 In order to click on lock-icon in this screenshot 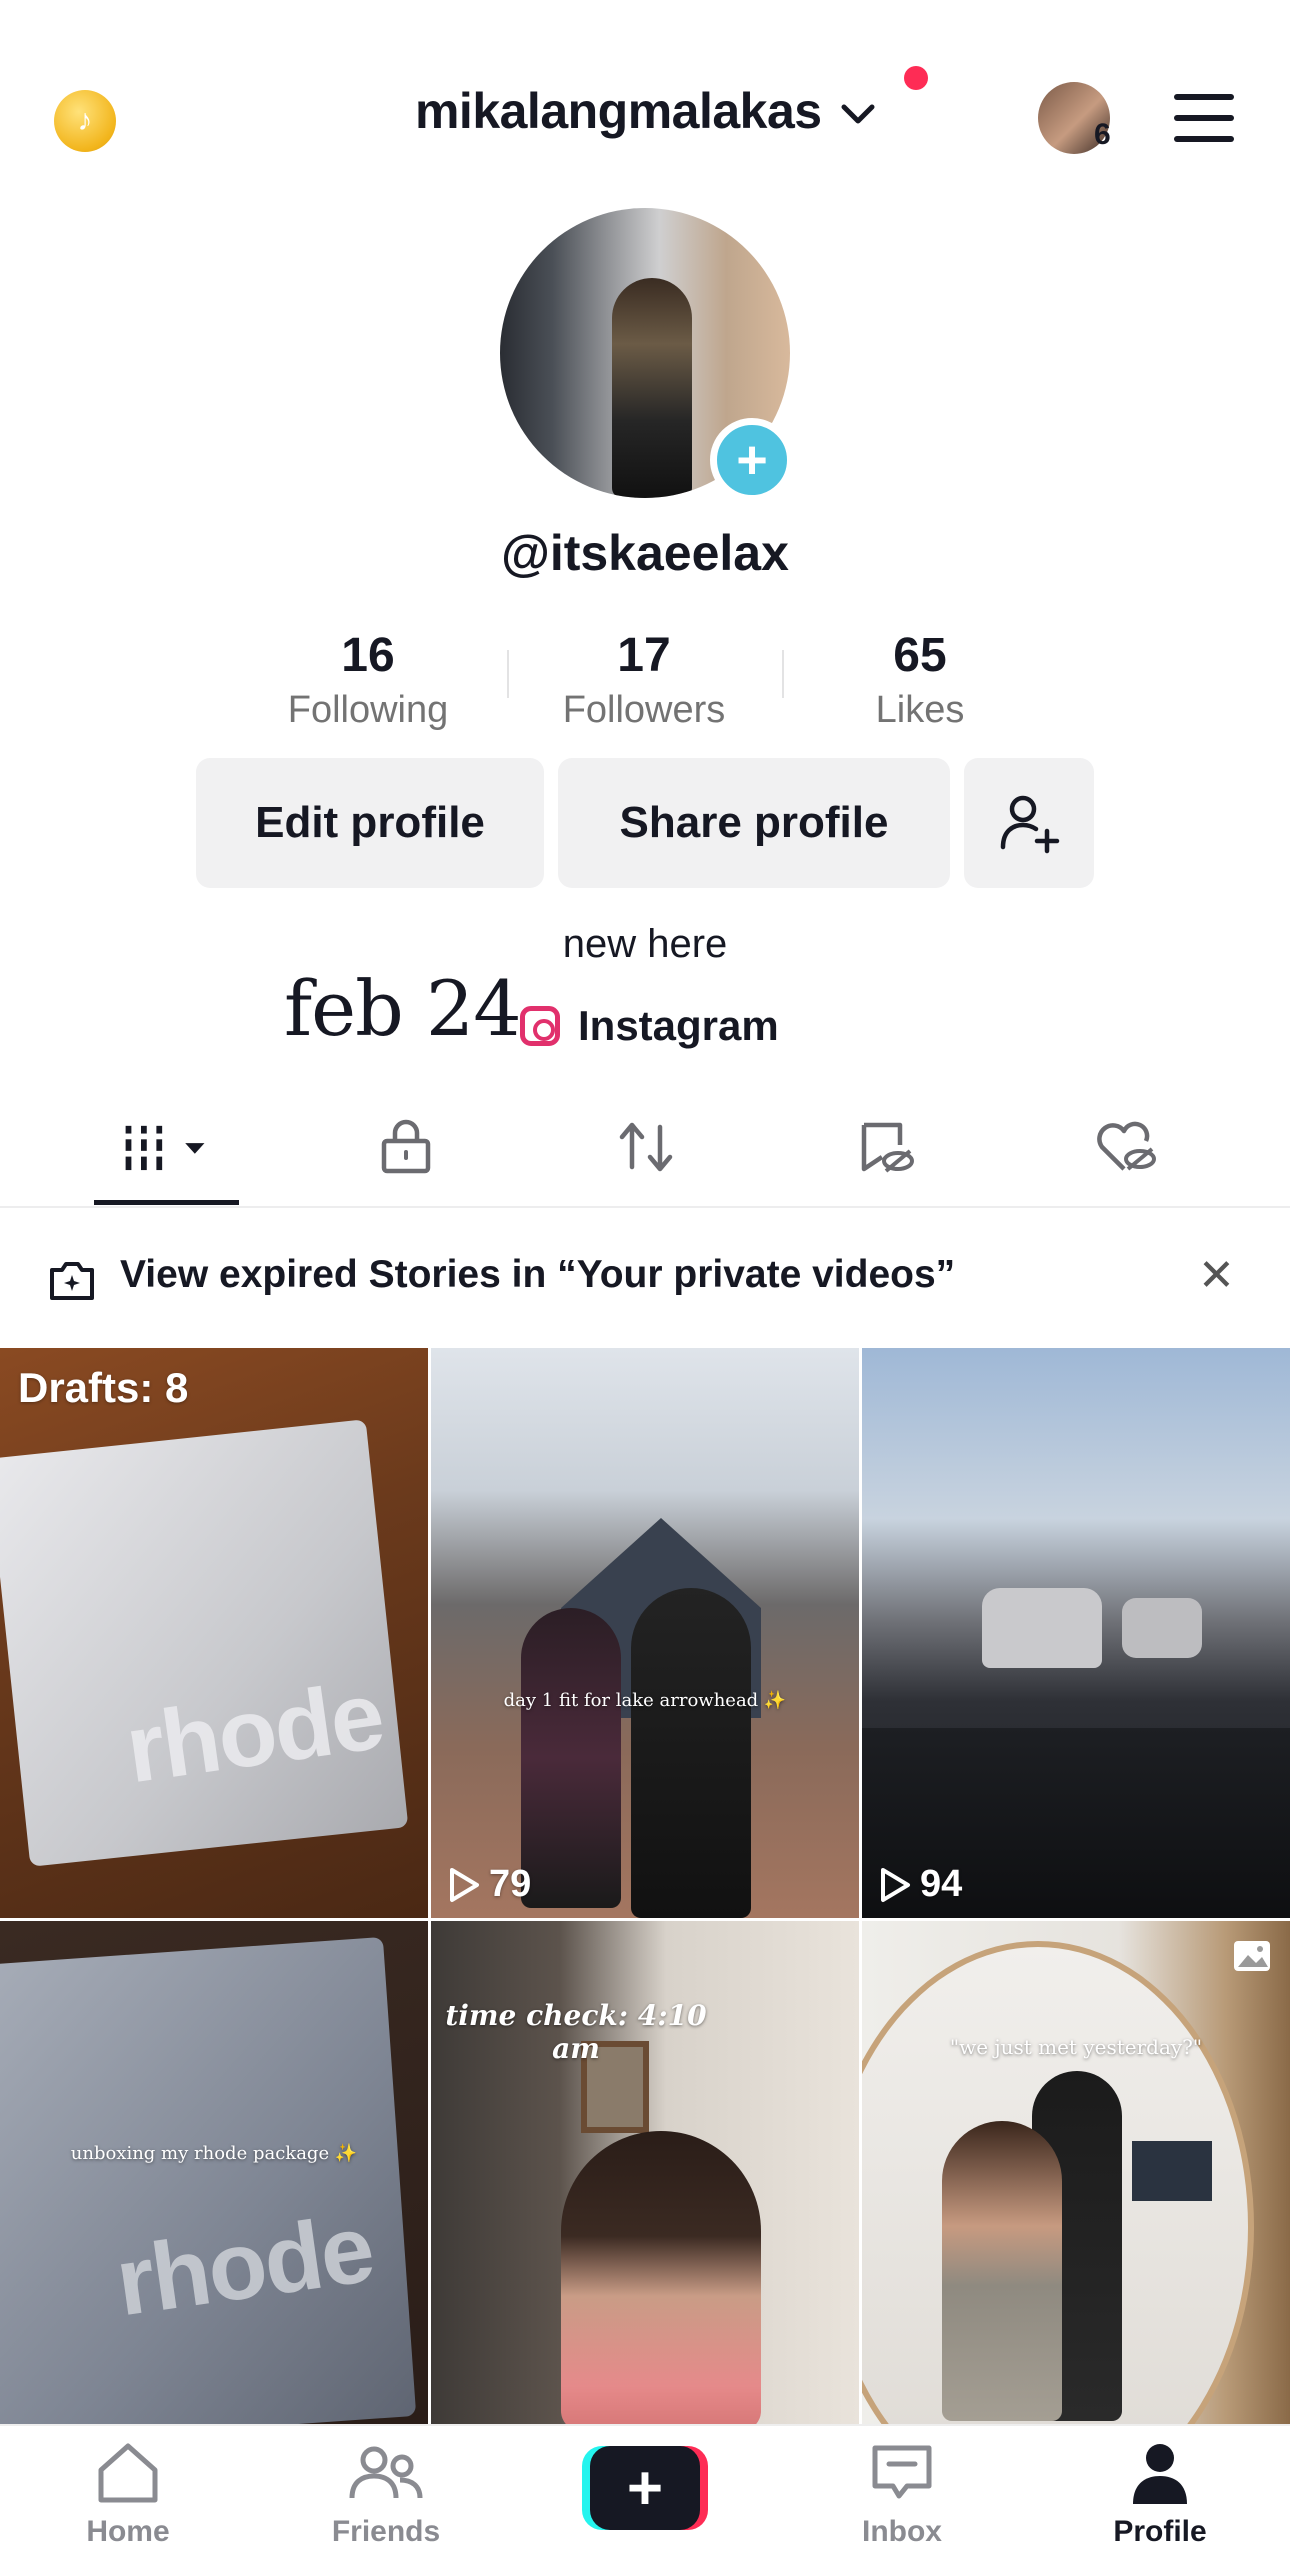, I will do `click(406, 1146)`.